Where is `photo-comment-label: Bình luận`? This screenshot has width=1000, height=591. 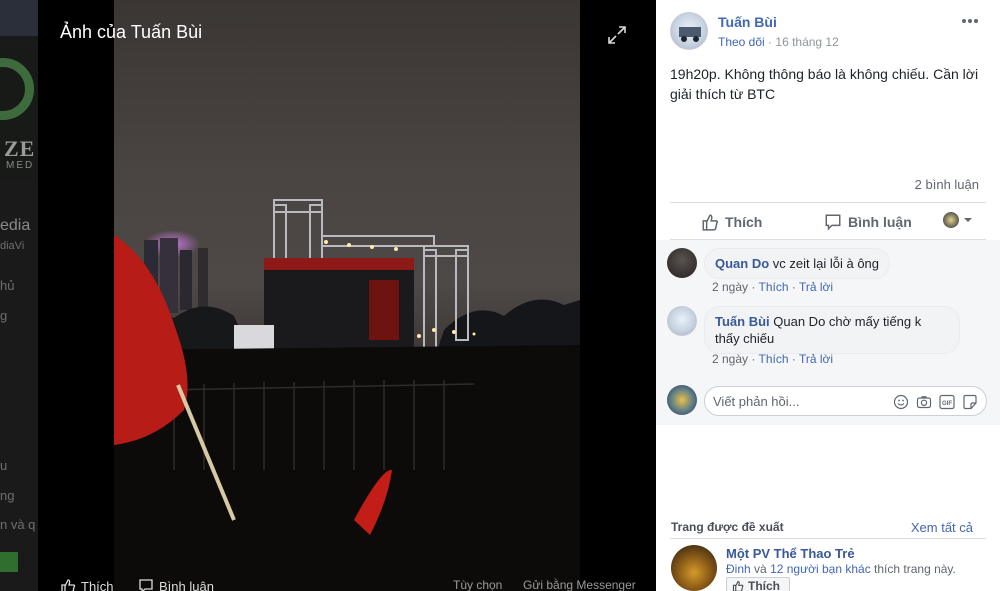 photo-comment-label: Bình luận is located at coordinates (186, 584).